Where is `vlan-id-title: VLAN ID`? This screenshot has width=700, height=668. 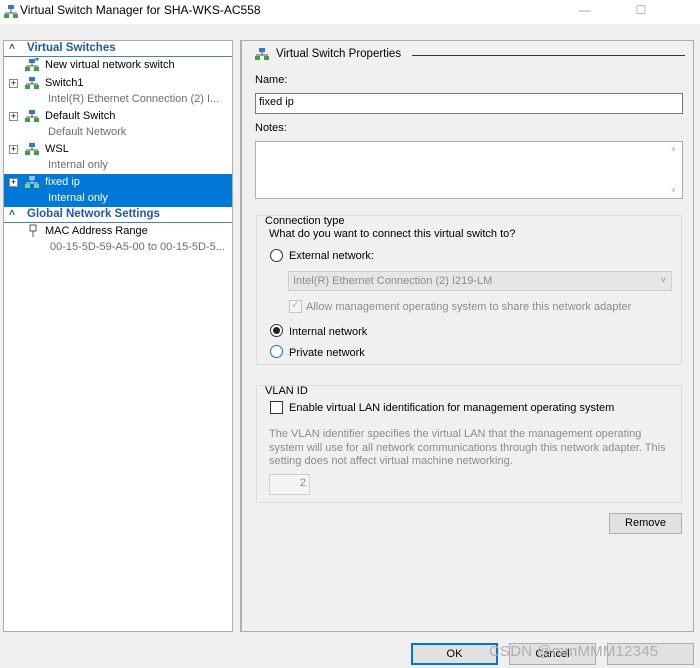 vlan-id-title: VLAN ID is located at coordinates (286, 391).